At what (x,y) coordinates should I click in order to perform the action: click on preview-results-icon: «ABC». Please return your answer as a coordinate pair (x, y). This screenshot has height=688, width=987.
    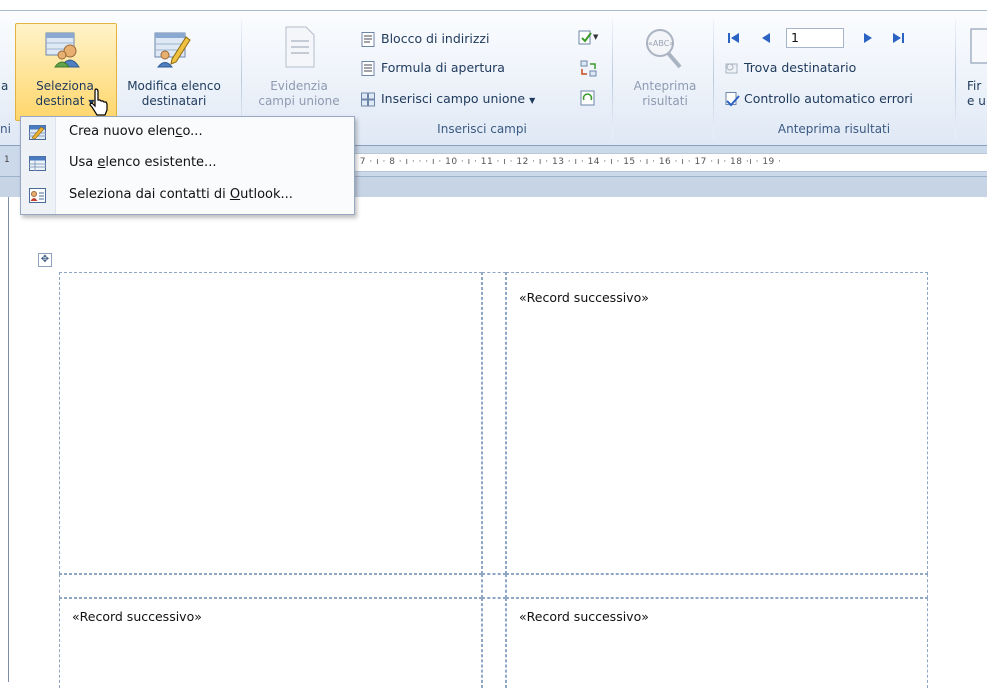
    Looking at the image, I should click on (664, 49).